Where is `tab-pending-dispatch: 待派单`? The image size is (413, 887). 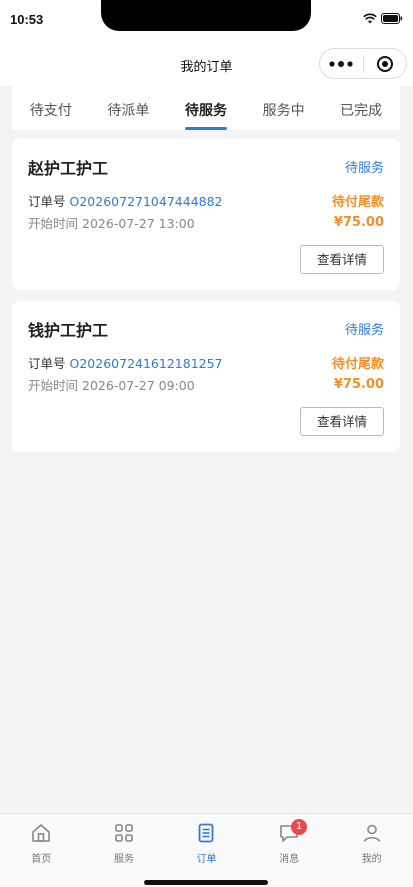 tab-pending-dispatch: 待派单 is located at coordinates (129, 108).